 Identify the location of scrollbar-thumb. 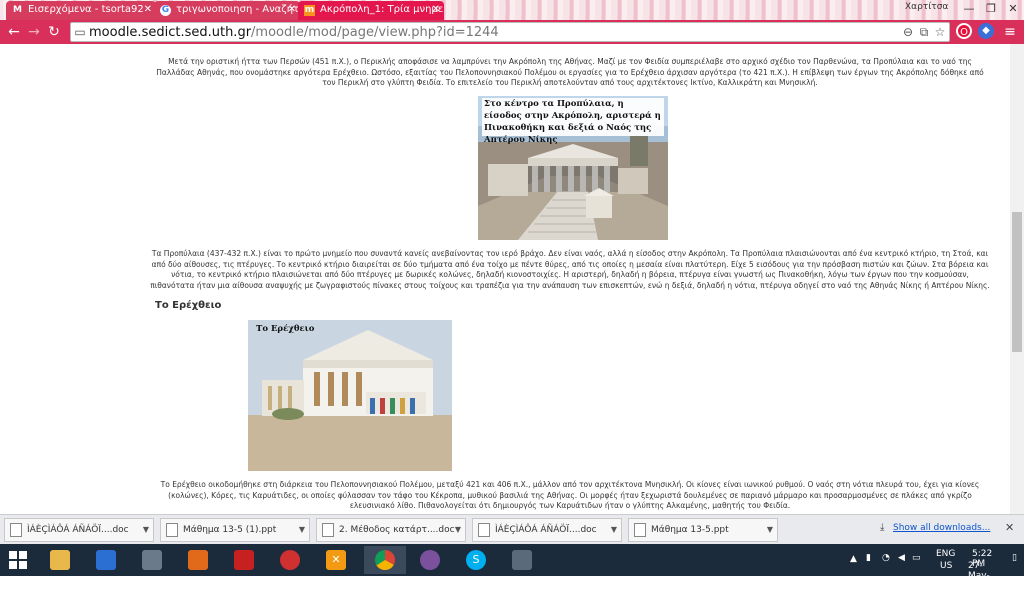
(1017, 282).